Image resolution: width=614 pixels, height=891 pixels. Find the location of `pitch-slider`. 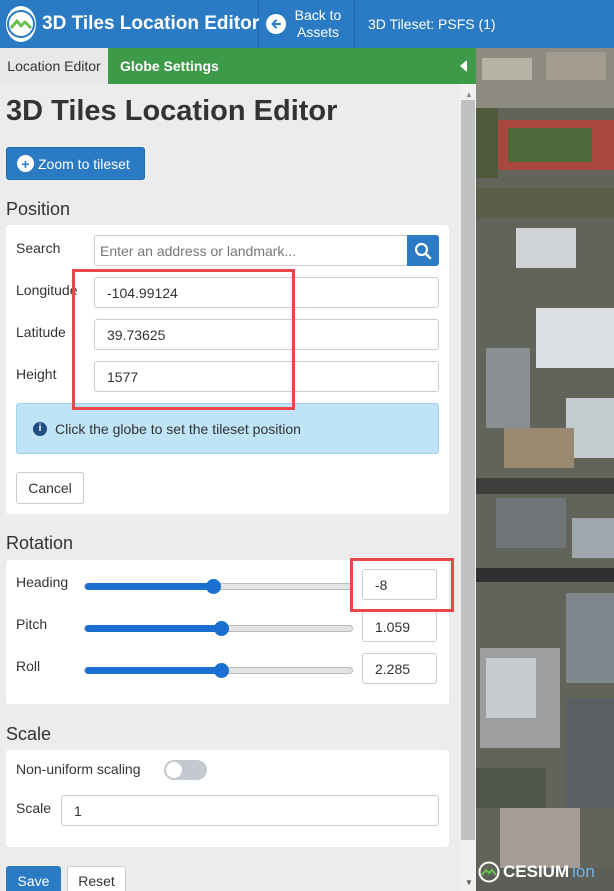

pitch-slider is located at coordinates (218, 628).